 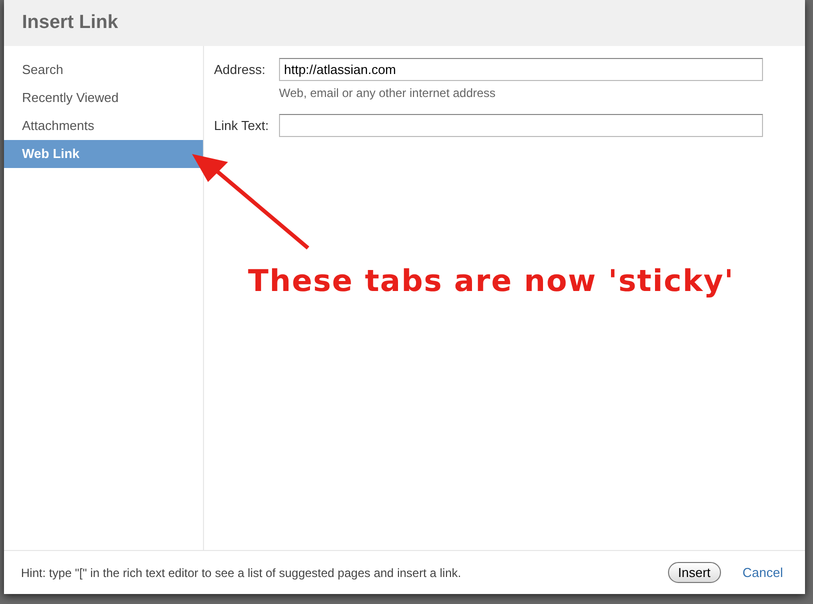 I want to click on field-label: Link Text:, so click(x=242, y=126).